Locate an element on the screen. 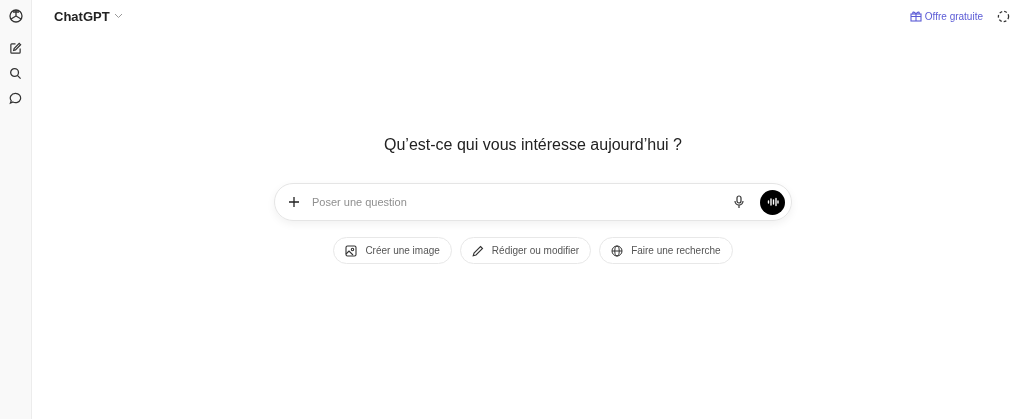 This screenshot has width=1024, height=419. pencil-icon is located at coordinates (477, 250).